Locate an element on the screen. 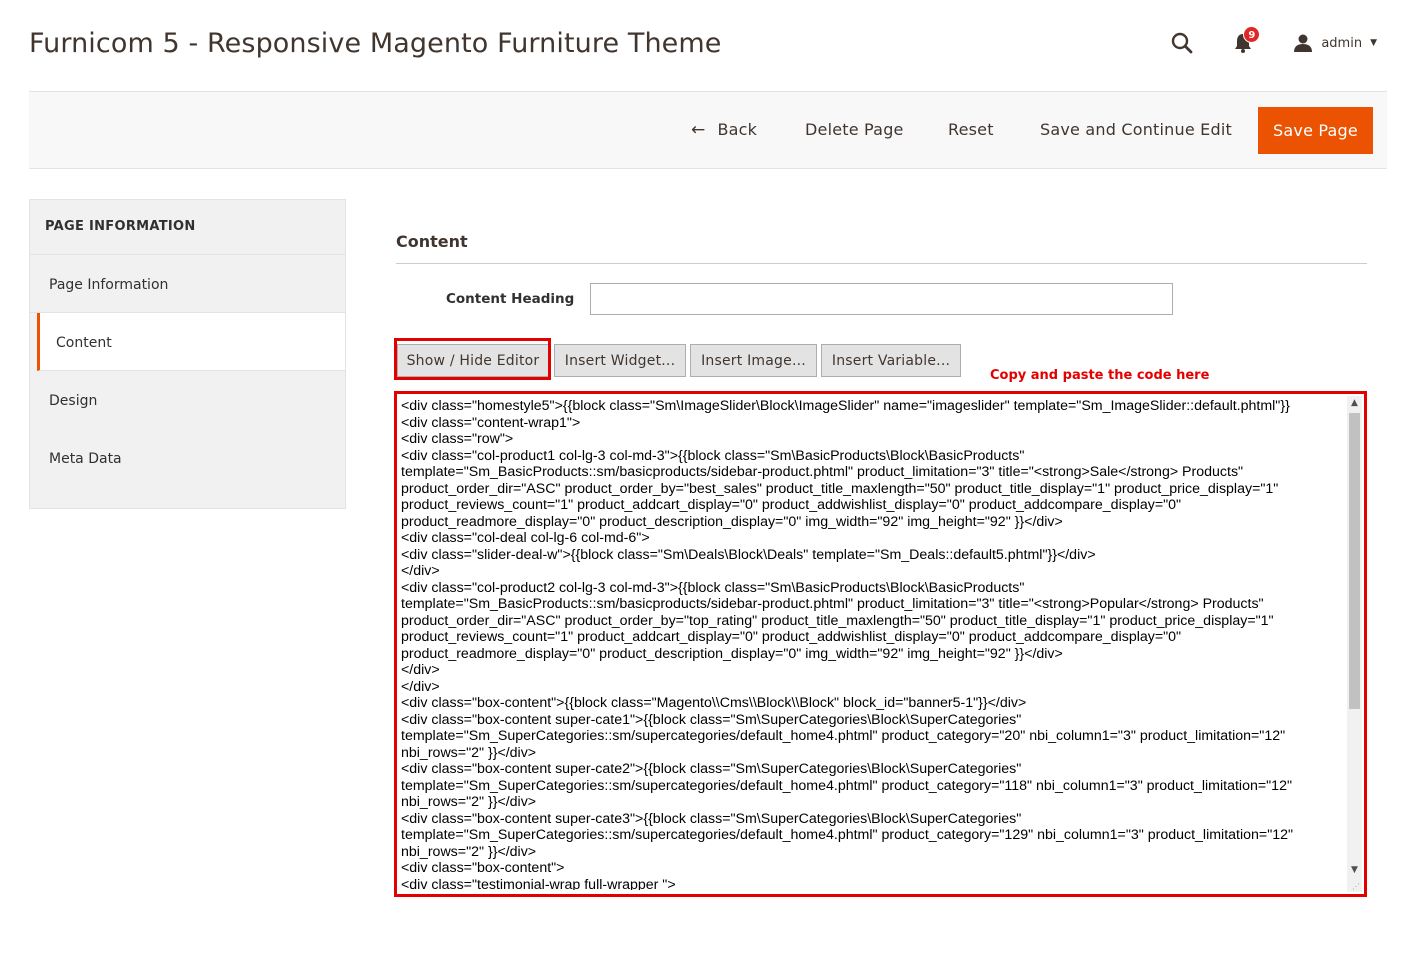  save-and-continue-button: Save and Continue Edit is located at coordinates (1136, 129).